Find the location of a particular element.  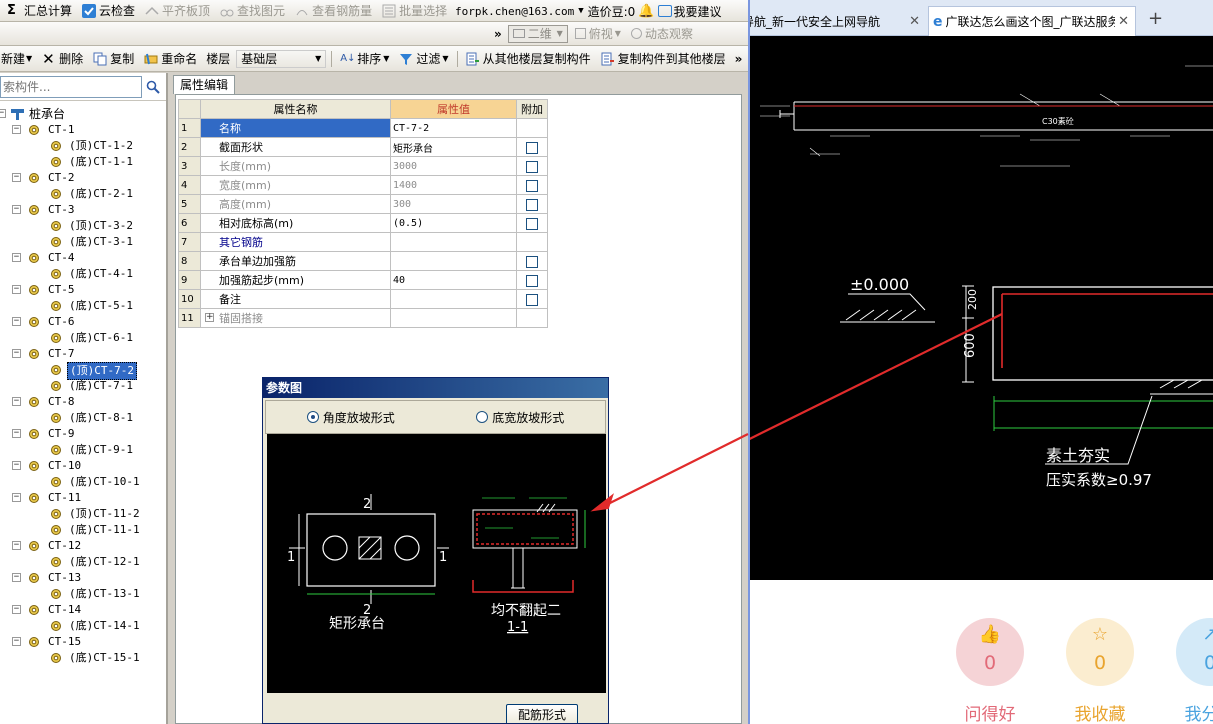

copy-from-floor-button: 从其他楼层复制构件 is located at coordinates (528, 59).